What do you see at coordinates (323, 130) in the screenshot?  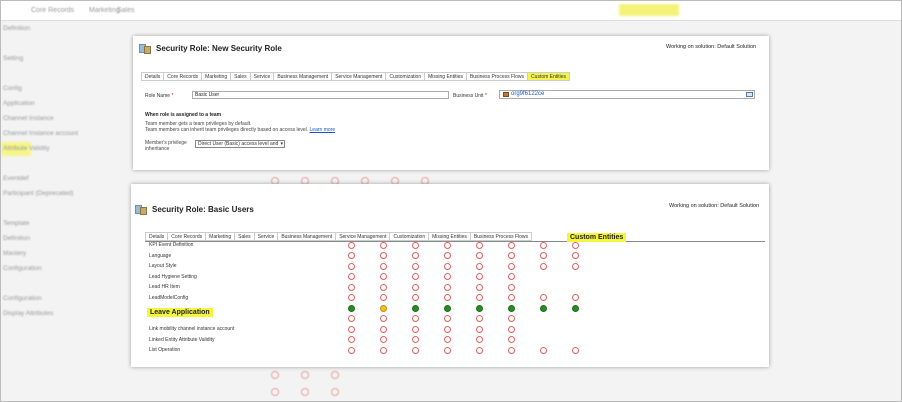 I see `learn-more-link: Learn more` at bounding box center [323, 130].